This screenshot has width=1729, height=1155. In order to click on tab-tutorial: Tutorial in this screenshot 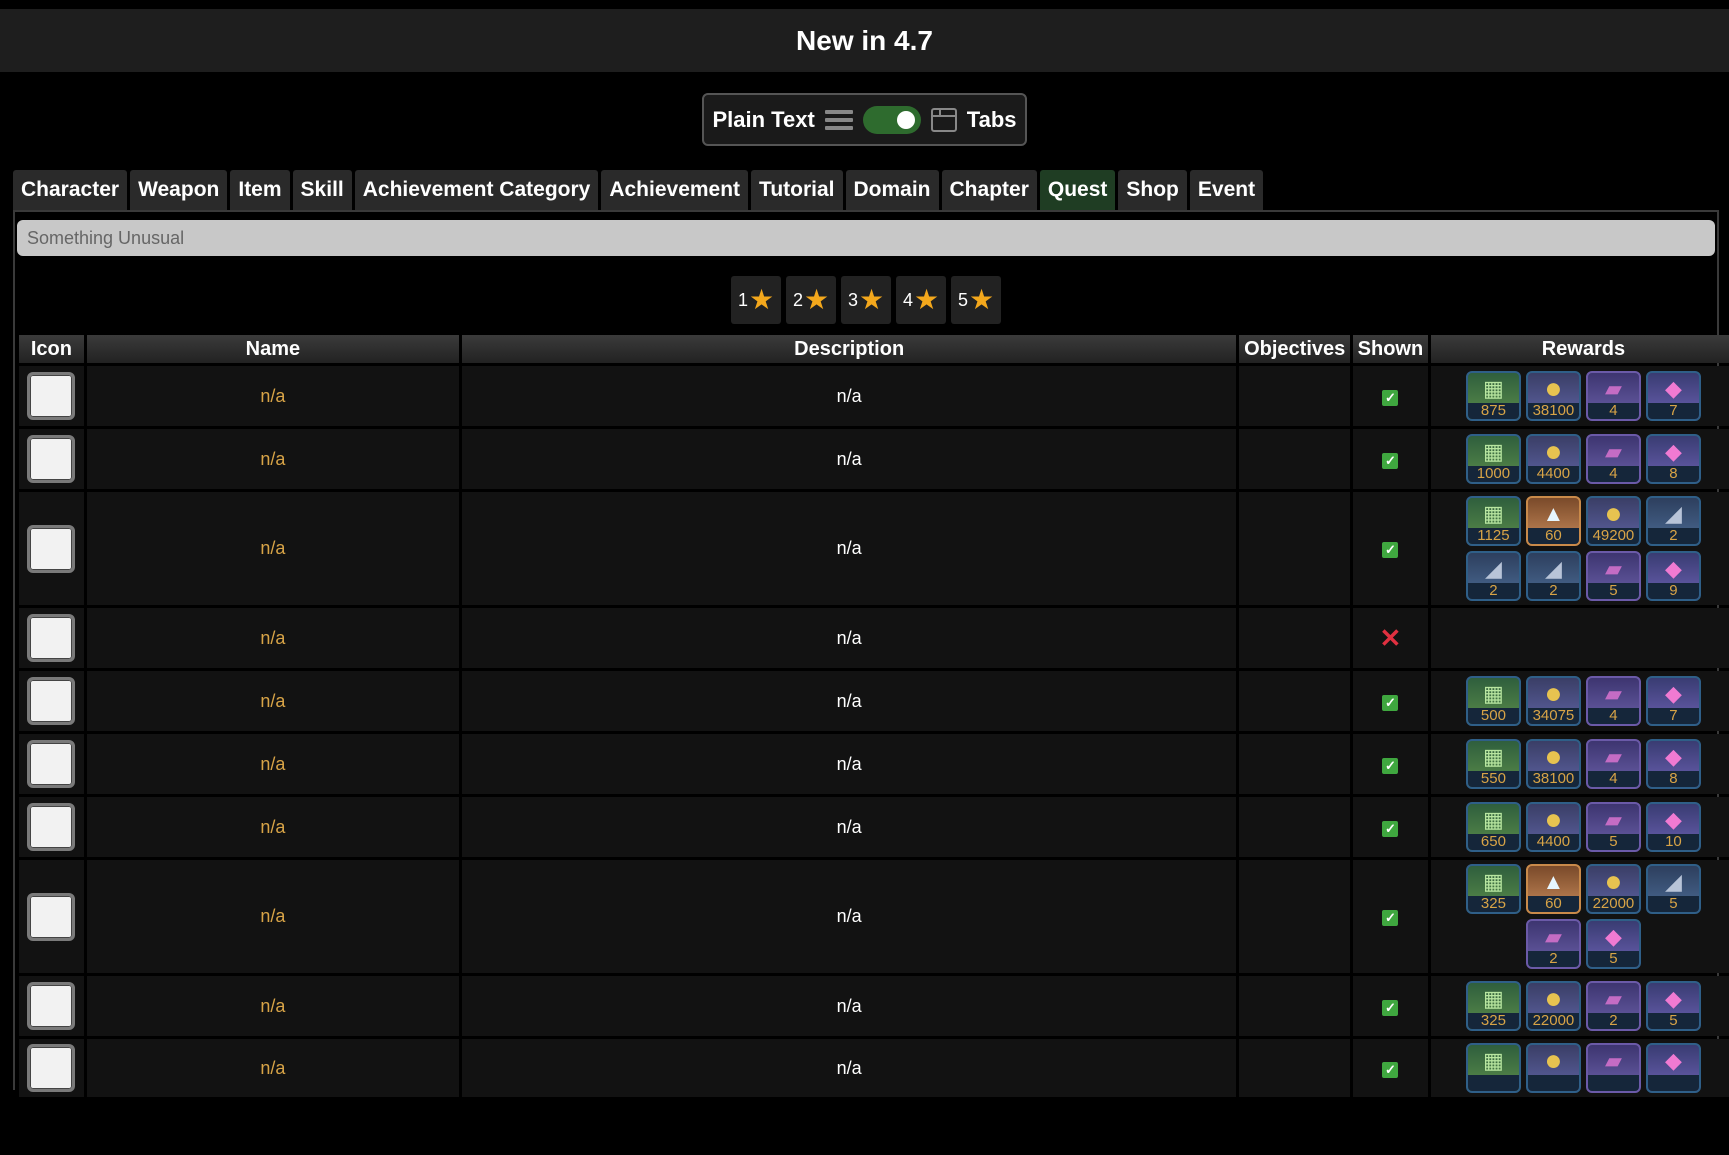, I will do `click(797, 190)`.